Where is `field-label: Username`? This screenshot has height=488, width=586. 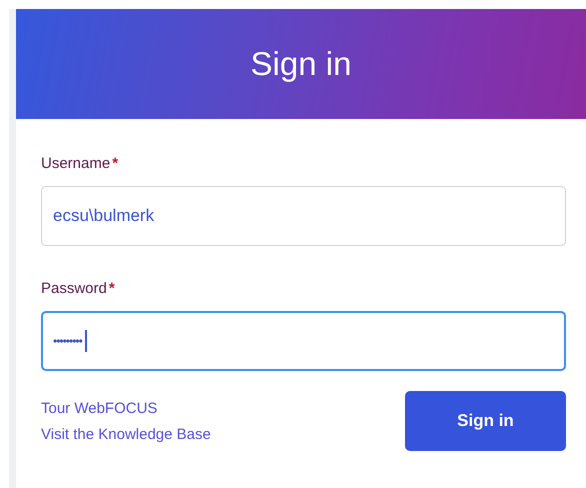 field-label: Username is located at coordinates (75, 163).